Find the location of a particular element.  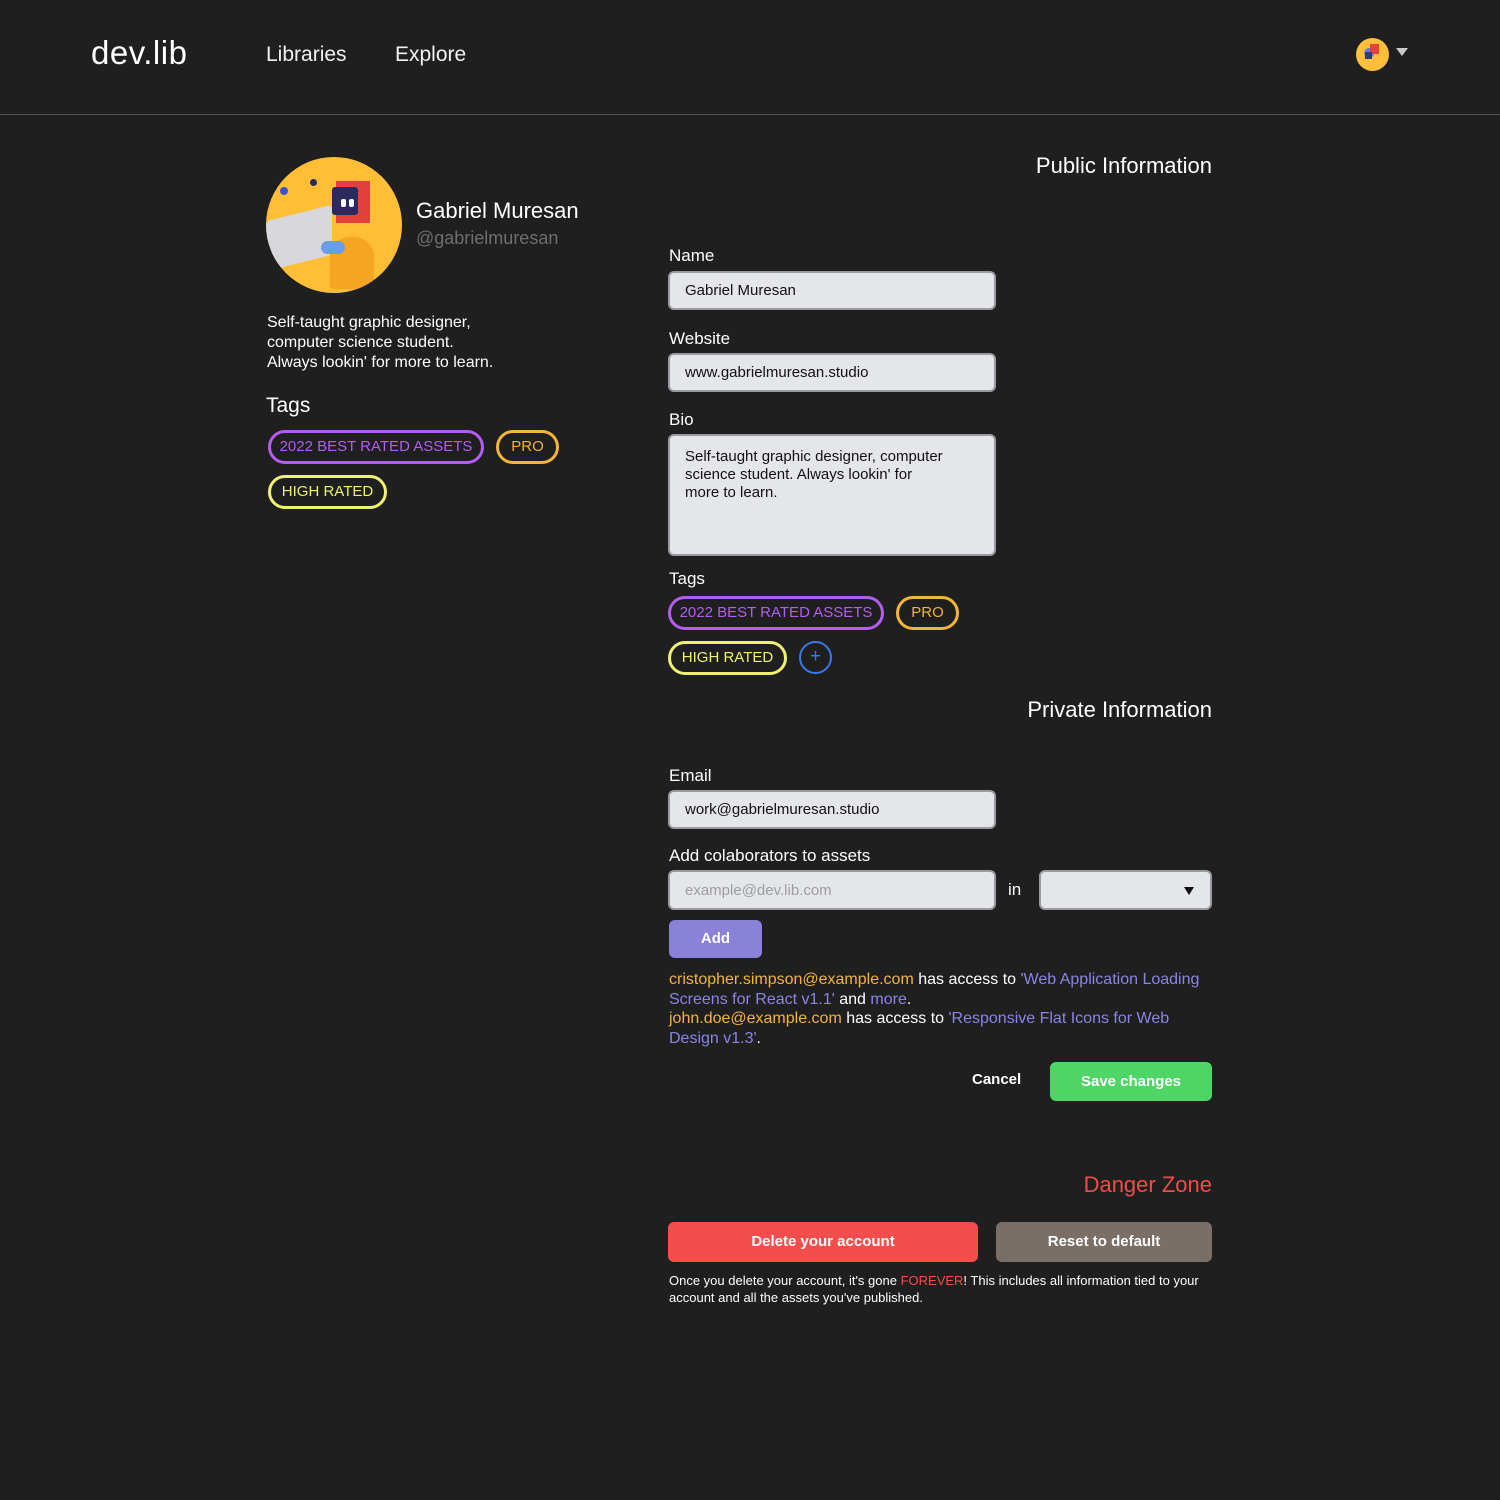

website-label: Website is located at coordinates (700, 338).